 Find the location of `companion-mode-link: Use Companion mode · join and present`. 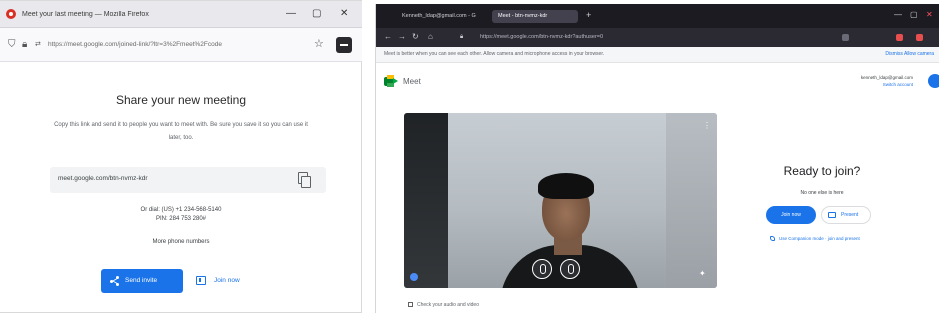

companion-mode-link: Use Companion mode · join and present is located at coordinates (815, 238).